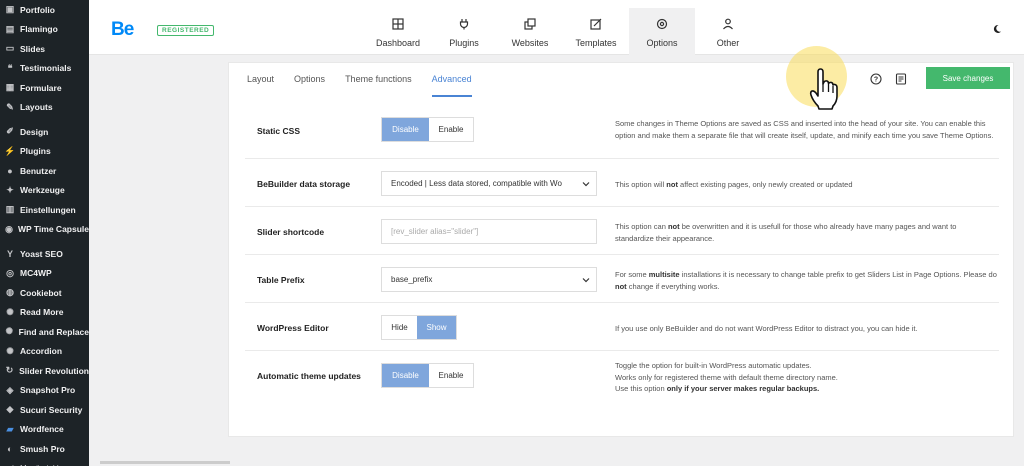 The image size is (1024, 466). What do you see at coordinates (451, 375) in the screenshot?
I see `auto-updates-enable-button: Enable` at bounding box center [451, 375].